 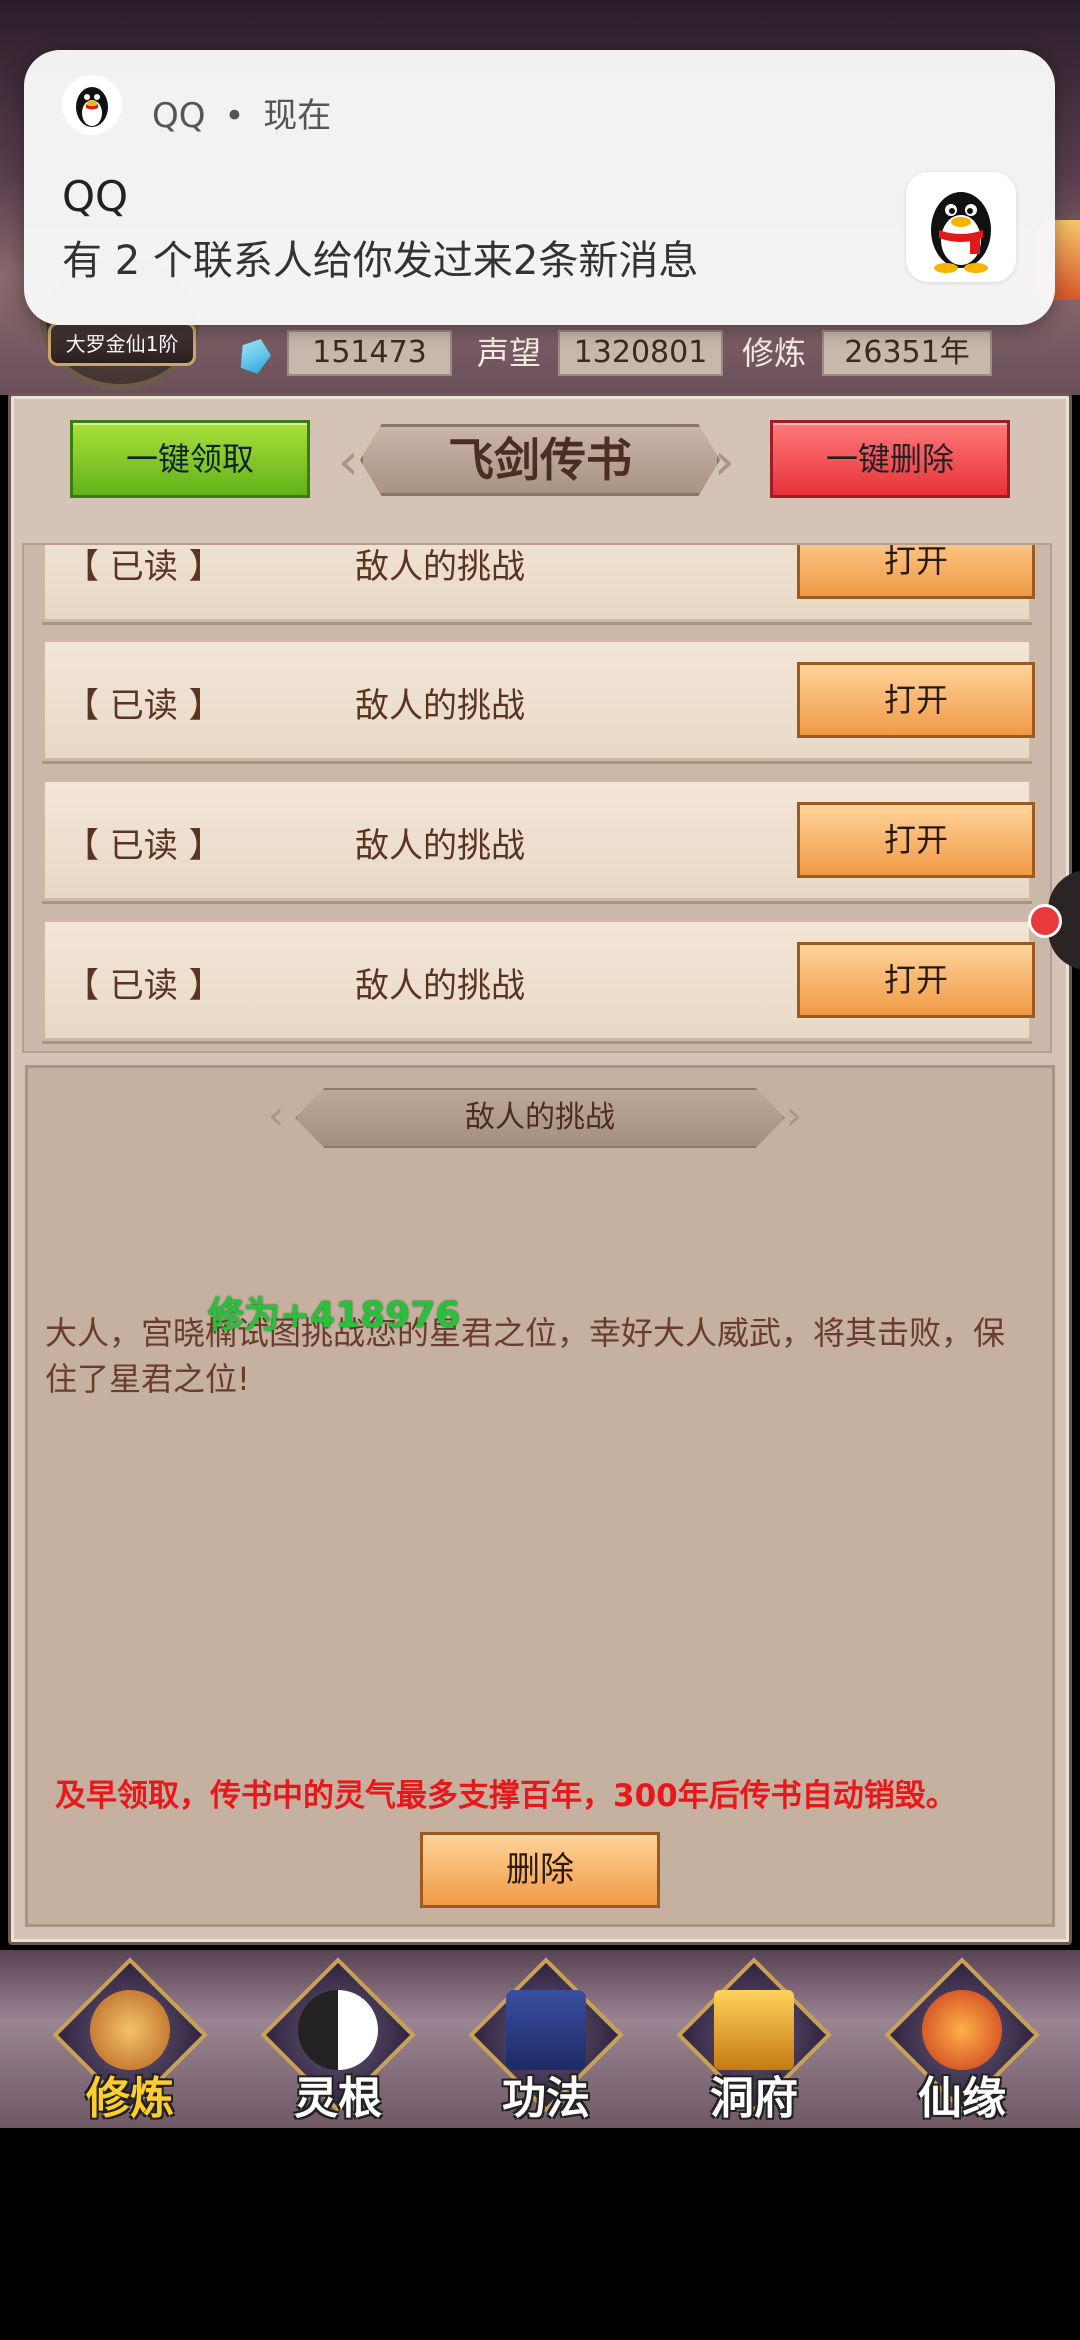 What do you see at coordinates (334, 1315) in the screenshot?
I see `reward-popup: 修为+418976` at bounding box center [334, 1315].